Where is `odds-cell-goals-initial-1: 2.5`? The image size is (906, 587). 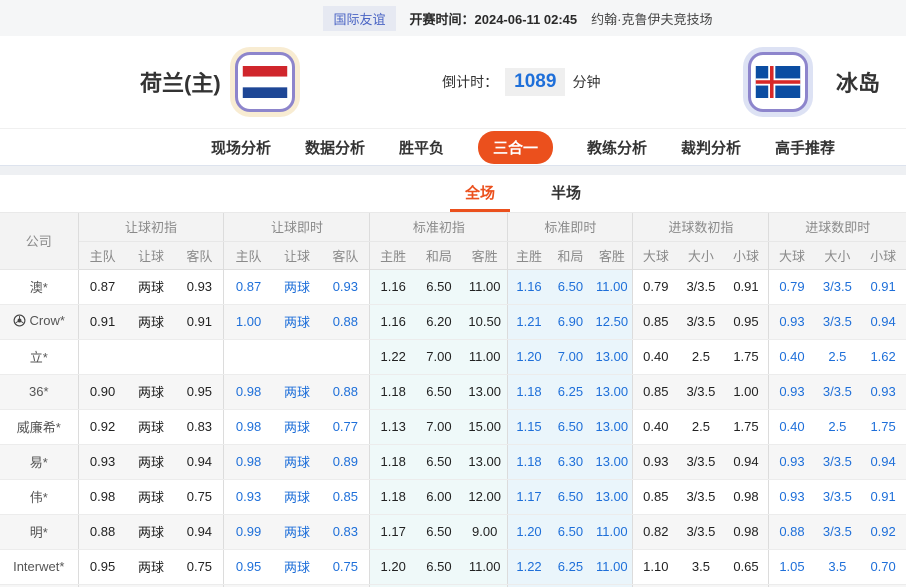 odds-cell-goals-initial-1: 2.5 is located at coordinates (701, 357).